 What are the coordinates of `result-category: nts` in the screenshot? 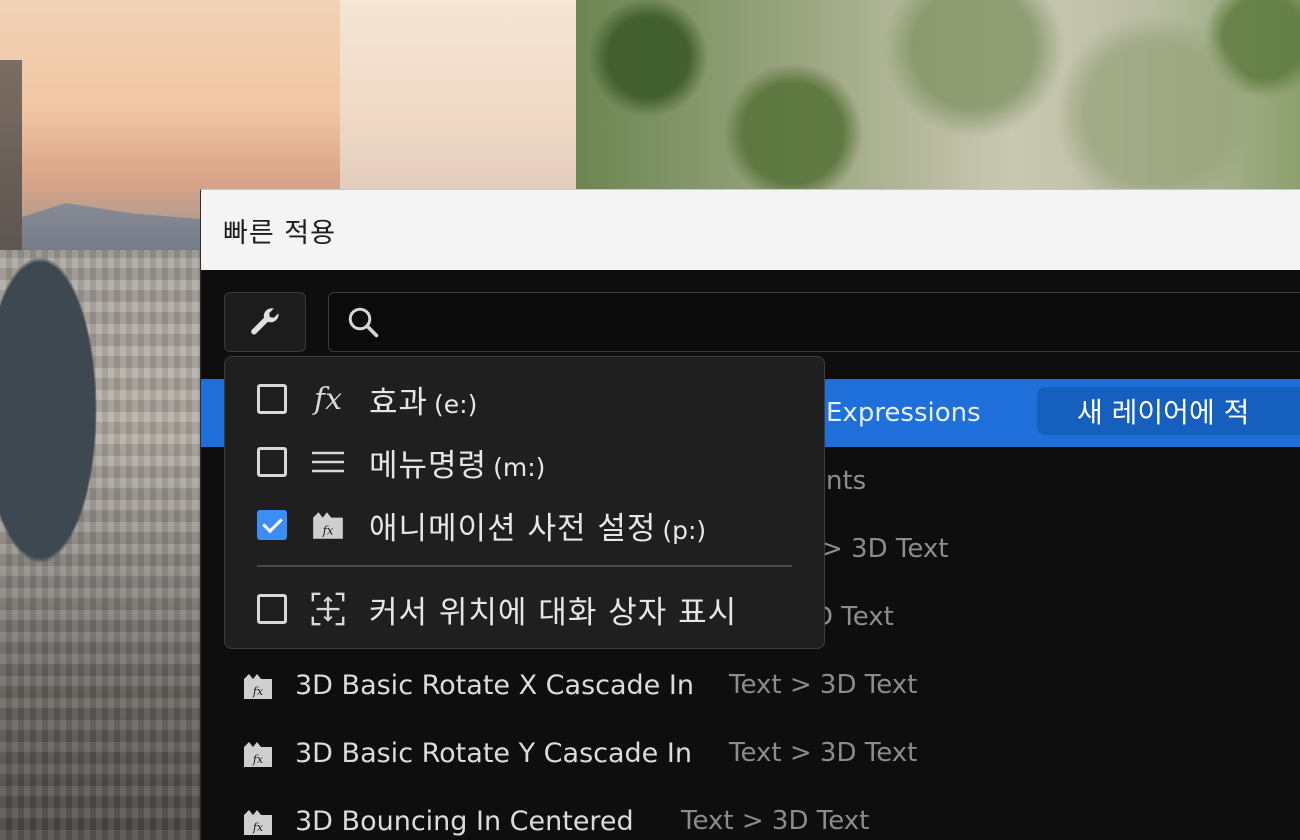 It's located at (846, 481).